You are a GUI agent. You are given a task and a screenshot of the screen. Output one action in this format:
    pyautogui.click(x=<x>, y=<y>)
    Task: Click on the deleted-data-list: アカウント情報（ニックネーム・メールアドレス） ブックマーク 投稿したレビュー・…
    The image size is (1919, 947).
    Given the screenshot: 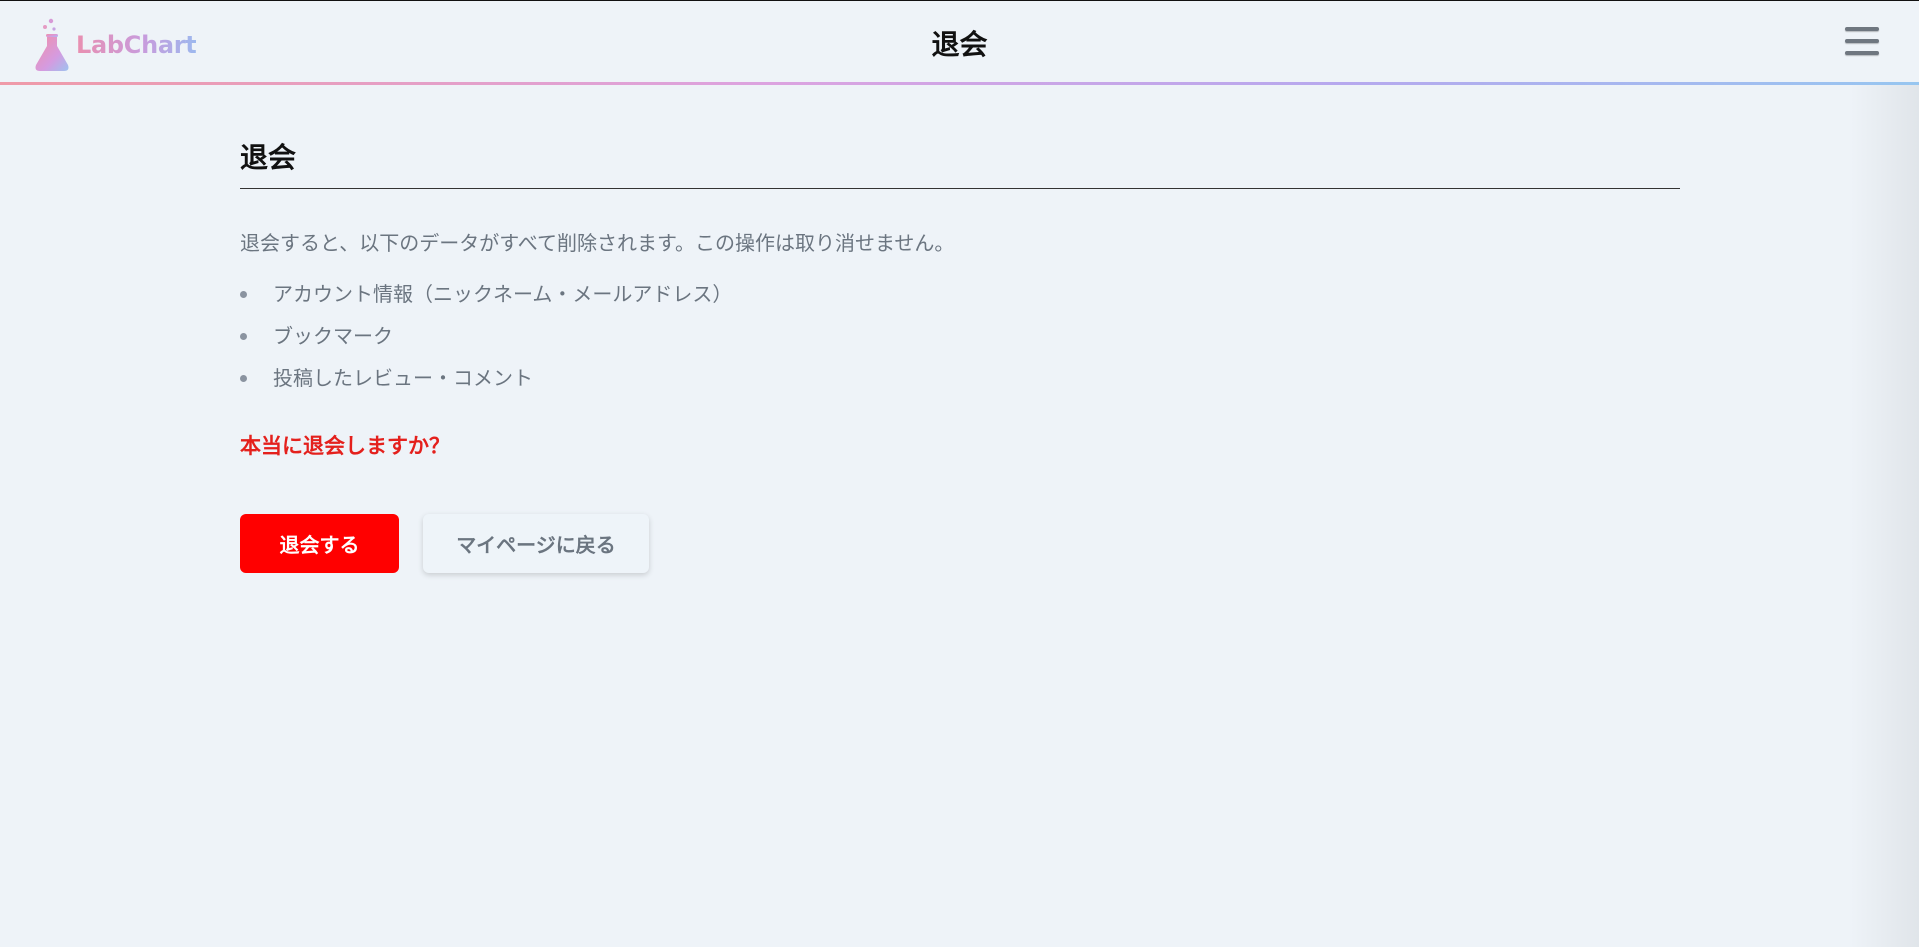 What is the action you would take?
    pyautogui.click(x=486, y=344)
    